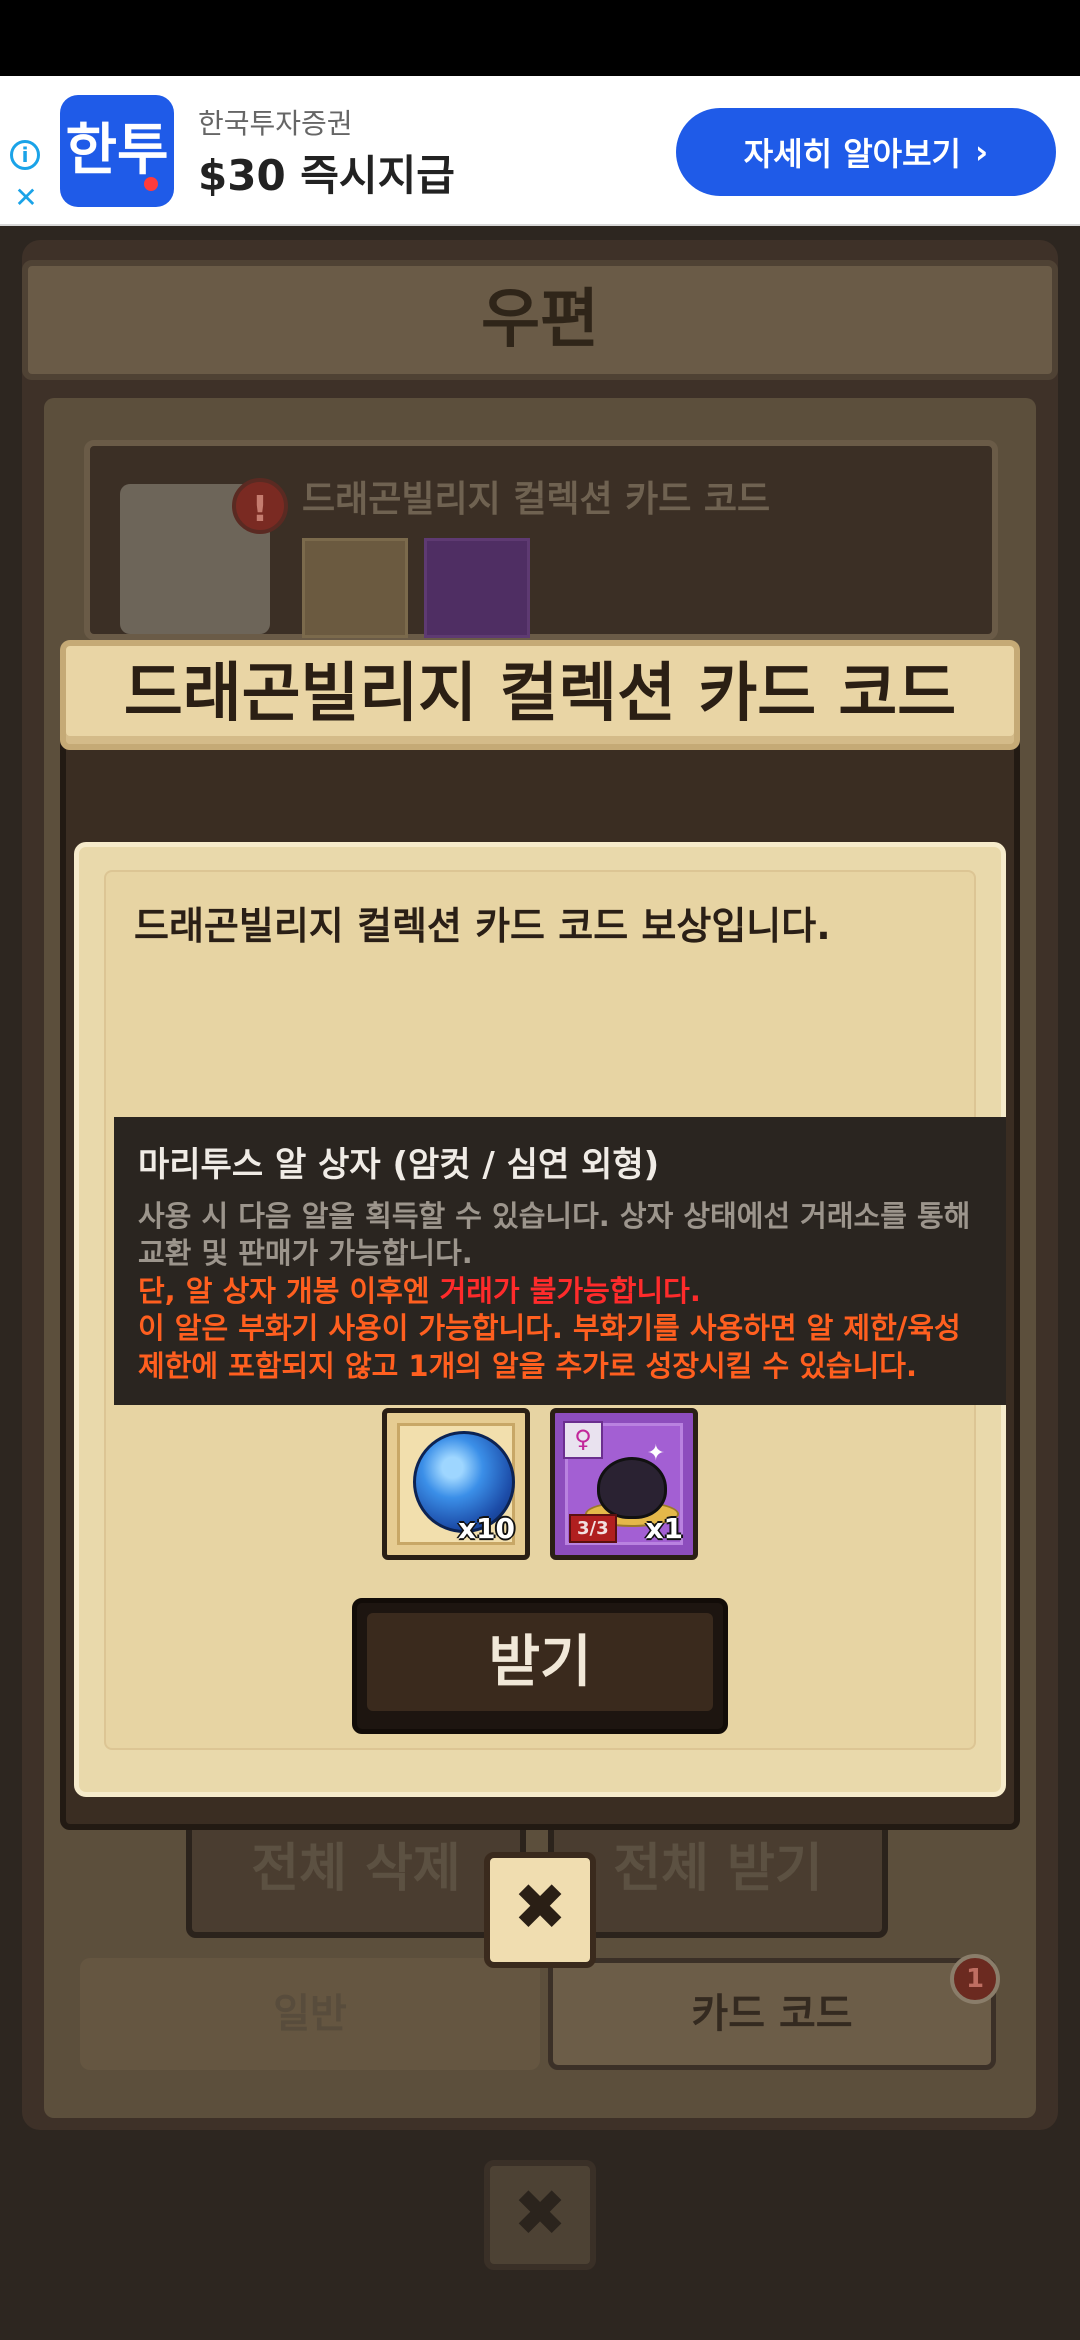  What do you see at coordinates (982, 152) in the screenshot?
I see `chevron-right-icon: ›` at bounding box center [982, 152].